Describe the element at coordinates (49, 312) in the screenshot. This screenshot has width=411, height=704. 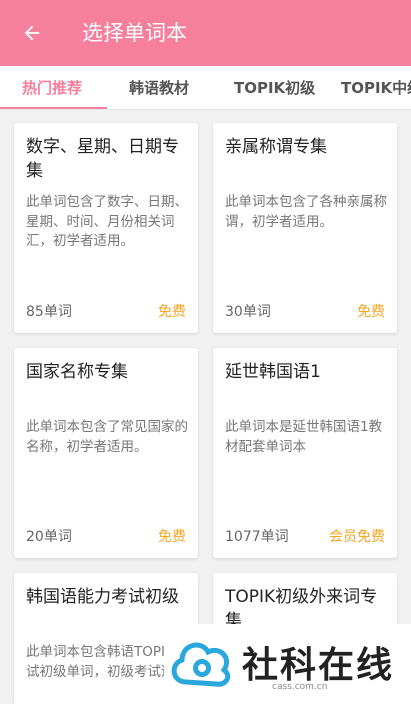
I see `card-word-count: 85单词` at that location.